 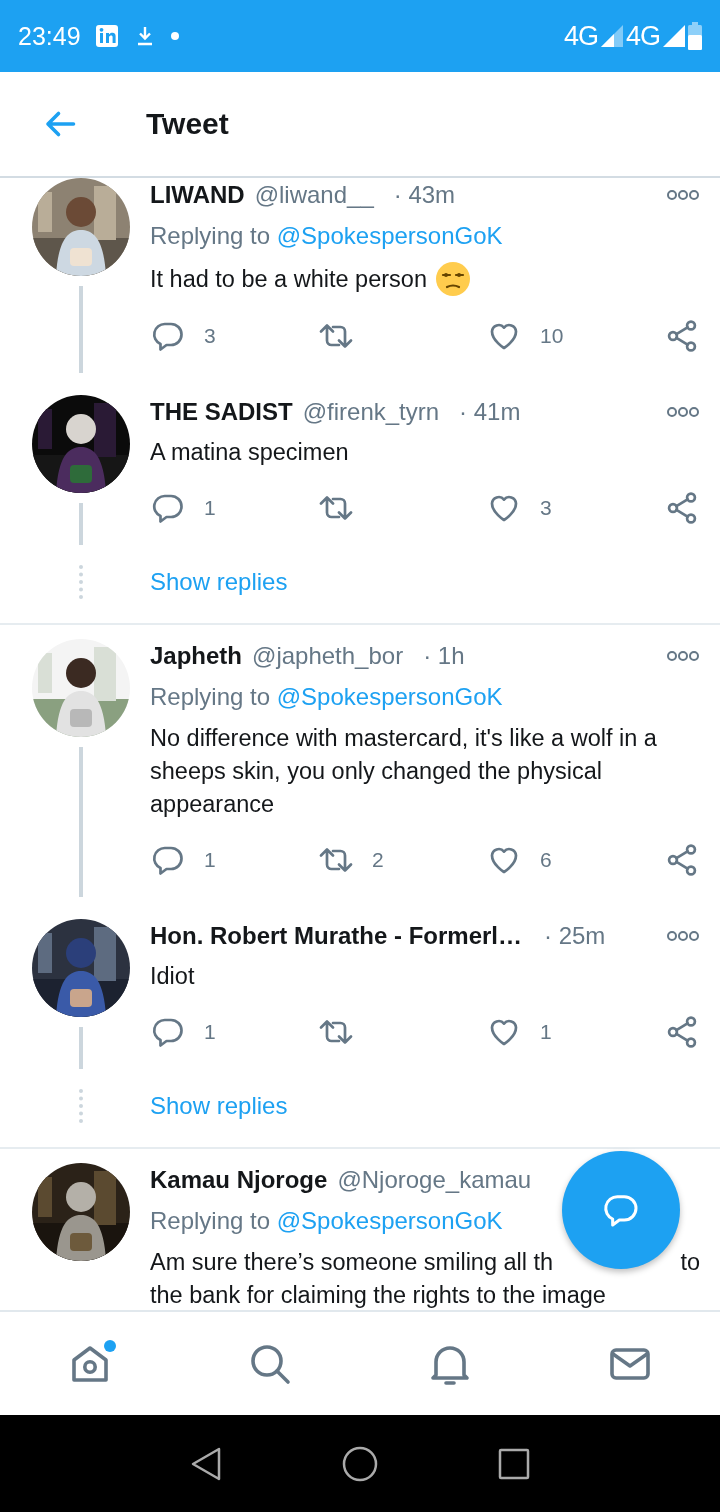 What do you see at coordinates (360, 1463) in the screenshot?
I see `home-circle-icon` at bounding box center [360, 1463].